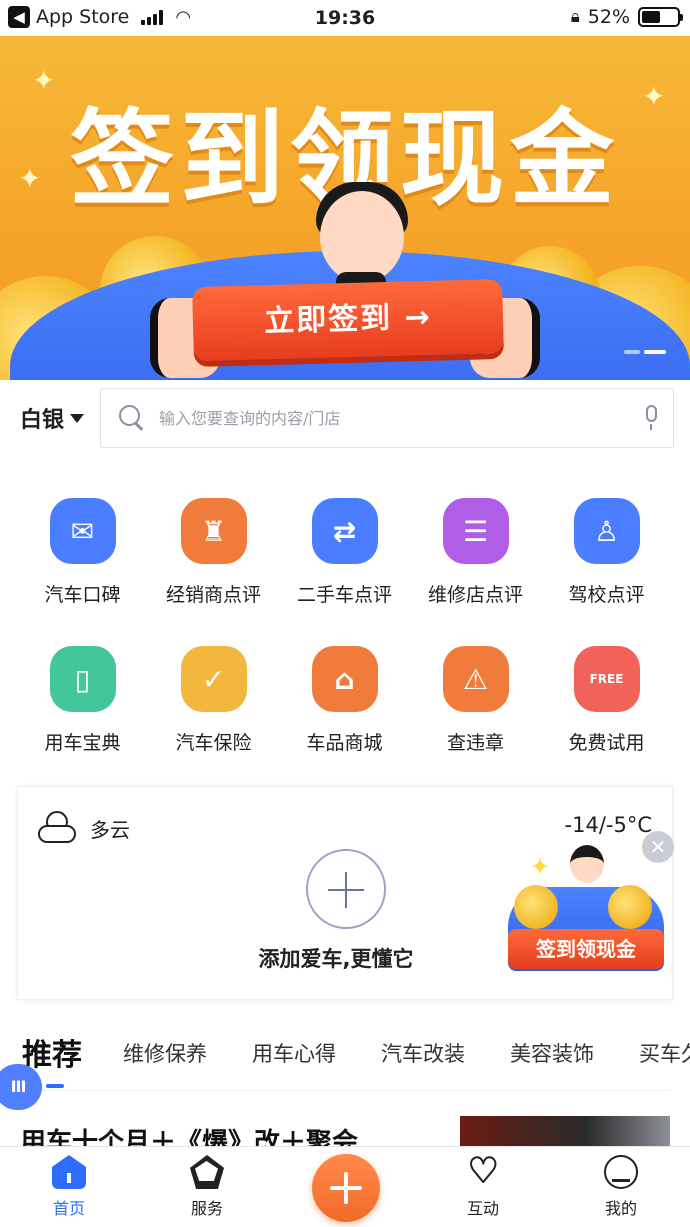  I want to click on floating-menu-handle: III, so click(21, 1087).